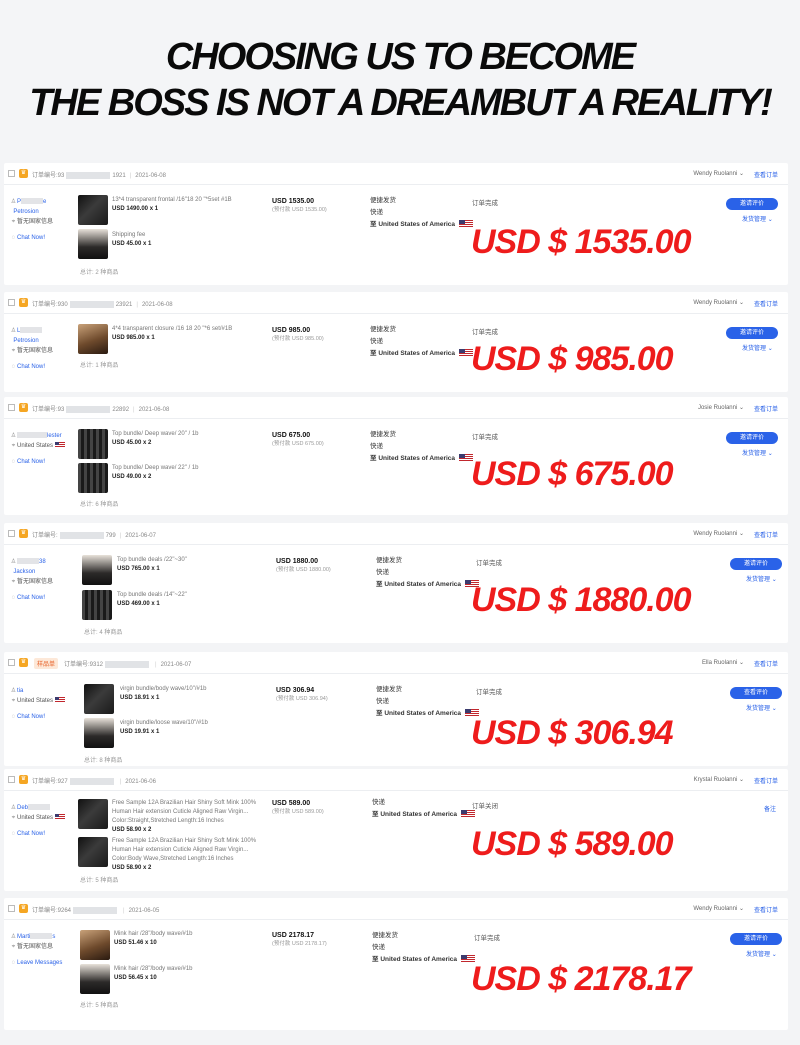 The width and height of the screenshot is (800, 1045). What do you see at coordinates (721, 407) in the screenshot?
I see `seller-name: Josie Ruolanni ⌄` at bounding box center [721, 407].